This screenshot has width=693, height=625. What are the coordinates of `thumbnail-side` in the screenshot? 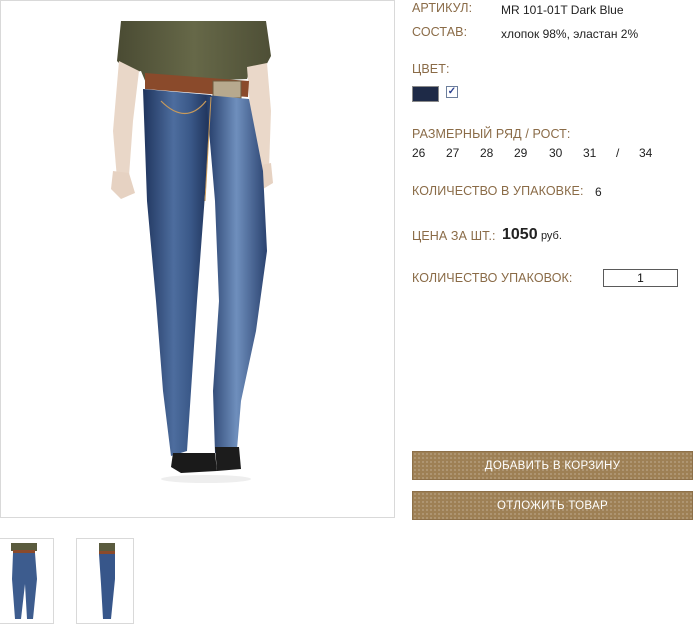 It's located at (105, 581).